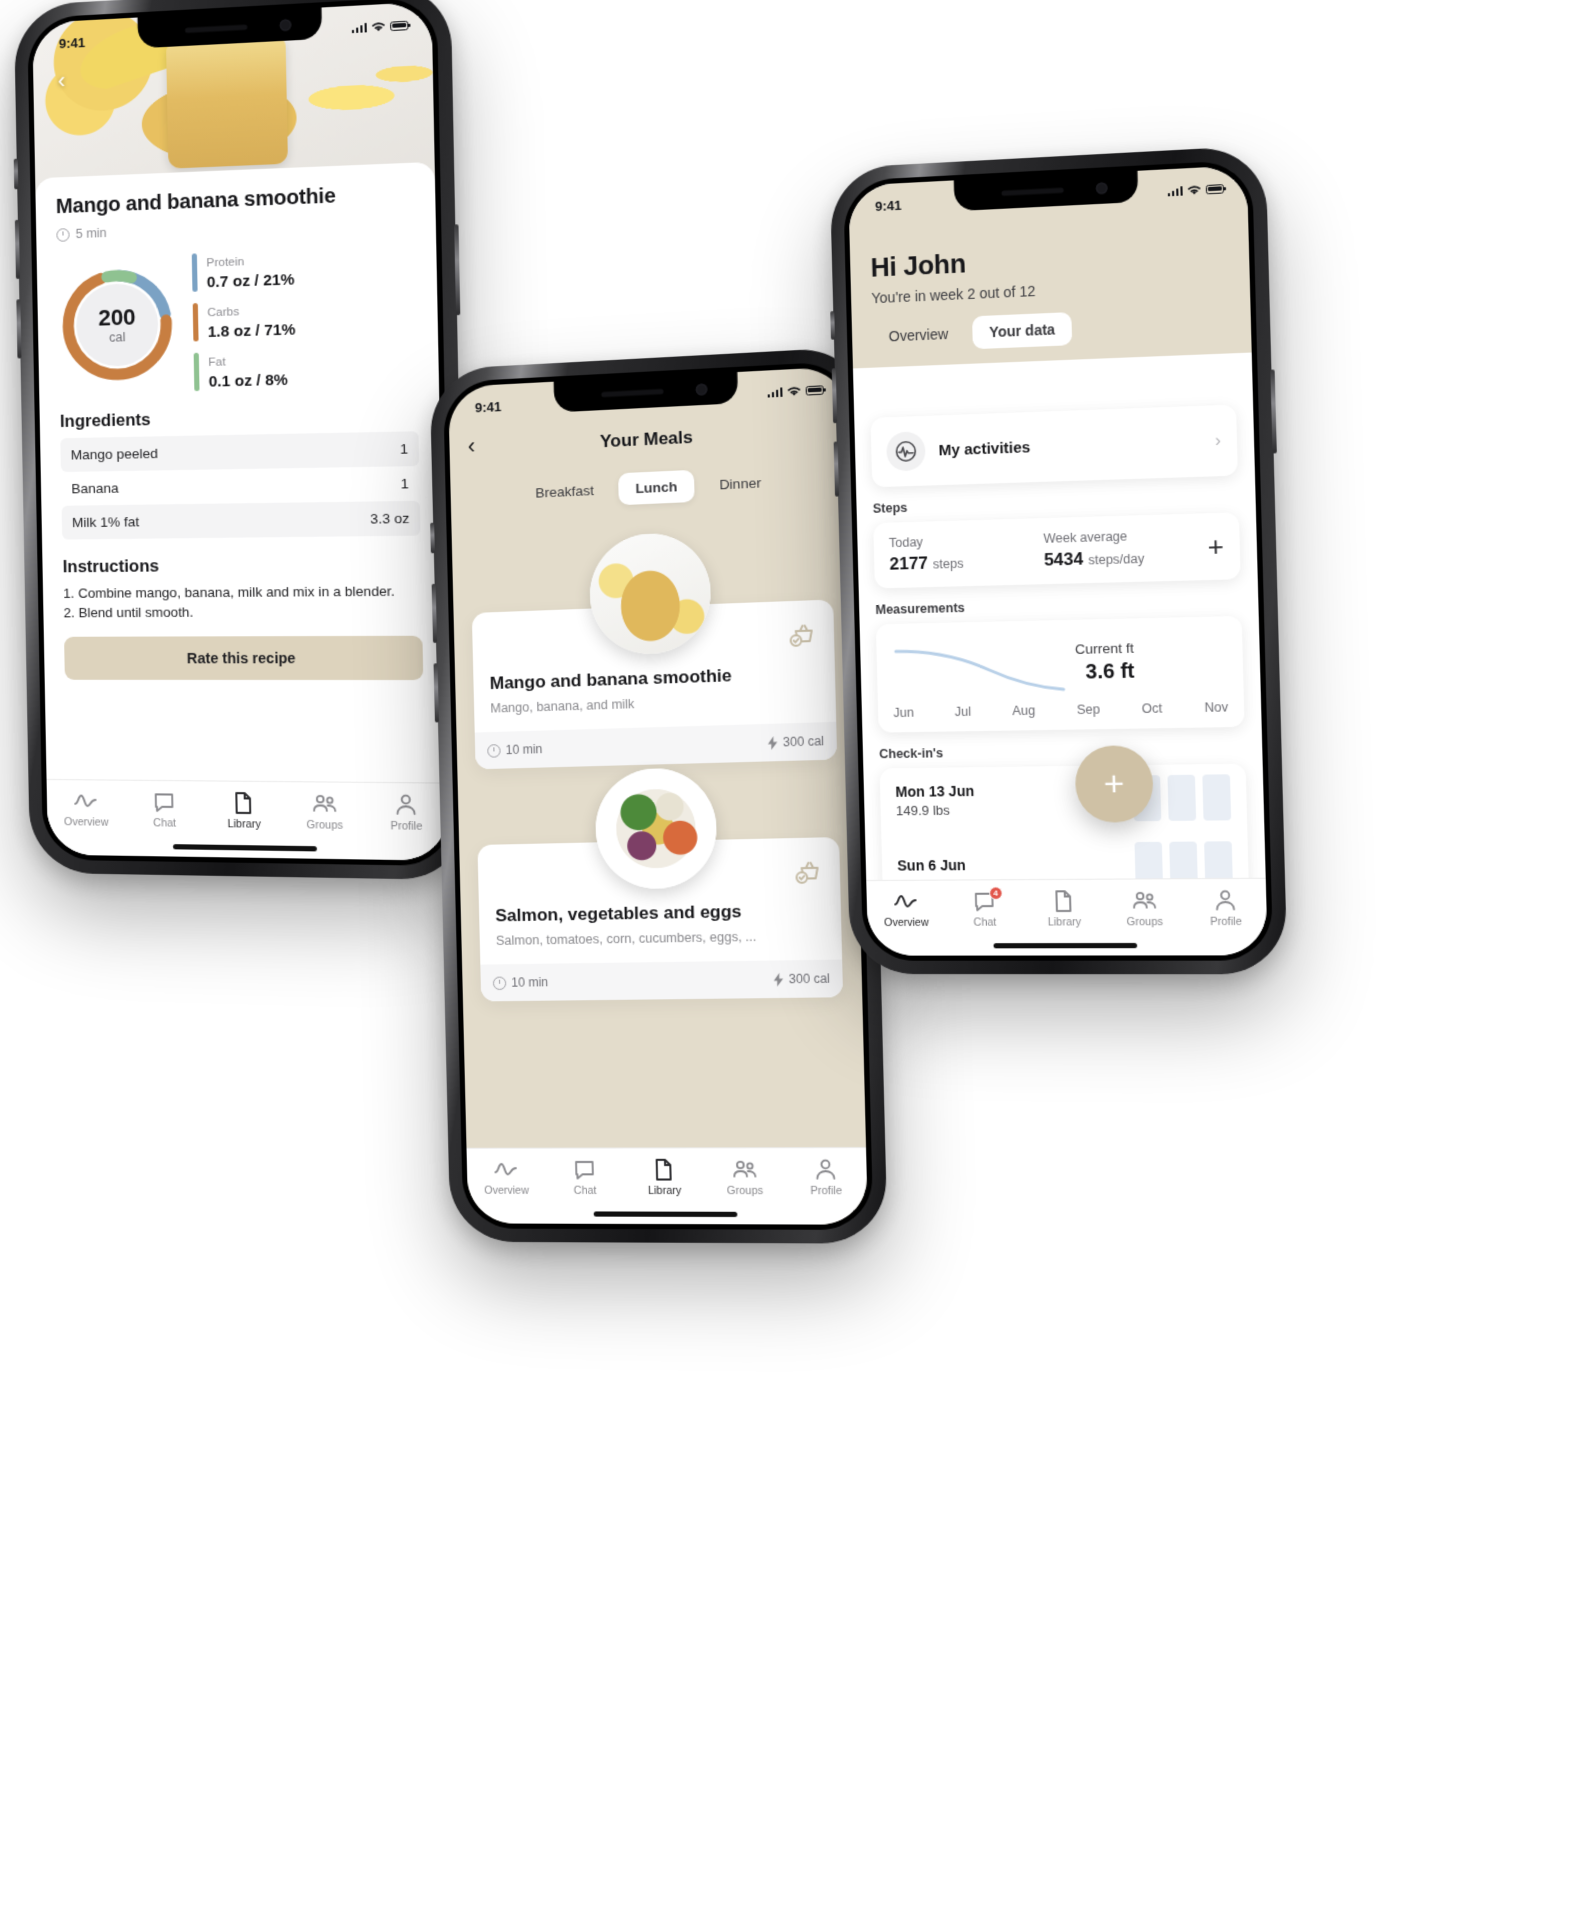 This screenshot has height=1916, width=1585. I want to click on meal-segment-control: Breakfast Lunch Dinner, so click(650, 487).